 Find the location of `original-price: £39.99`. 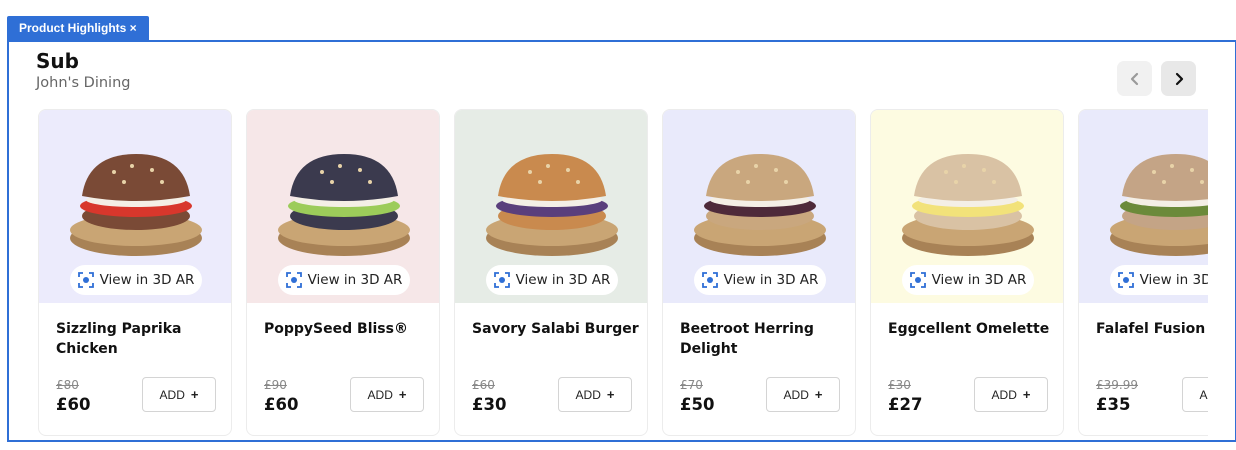

original-price: £39.99 is located at coordinates (1117, 385).